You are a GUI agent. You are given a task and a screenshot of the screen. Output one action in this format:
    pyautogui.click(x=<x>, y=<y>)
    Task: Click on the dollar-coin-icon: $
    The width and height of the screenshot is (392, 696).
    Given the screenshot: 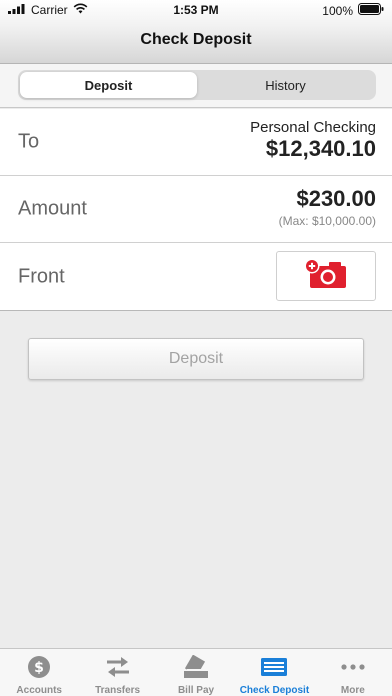 What is the action you would take?
    pyautogui.click(x=39, y=667)
    